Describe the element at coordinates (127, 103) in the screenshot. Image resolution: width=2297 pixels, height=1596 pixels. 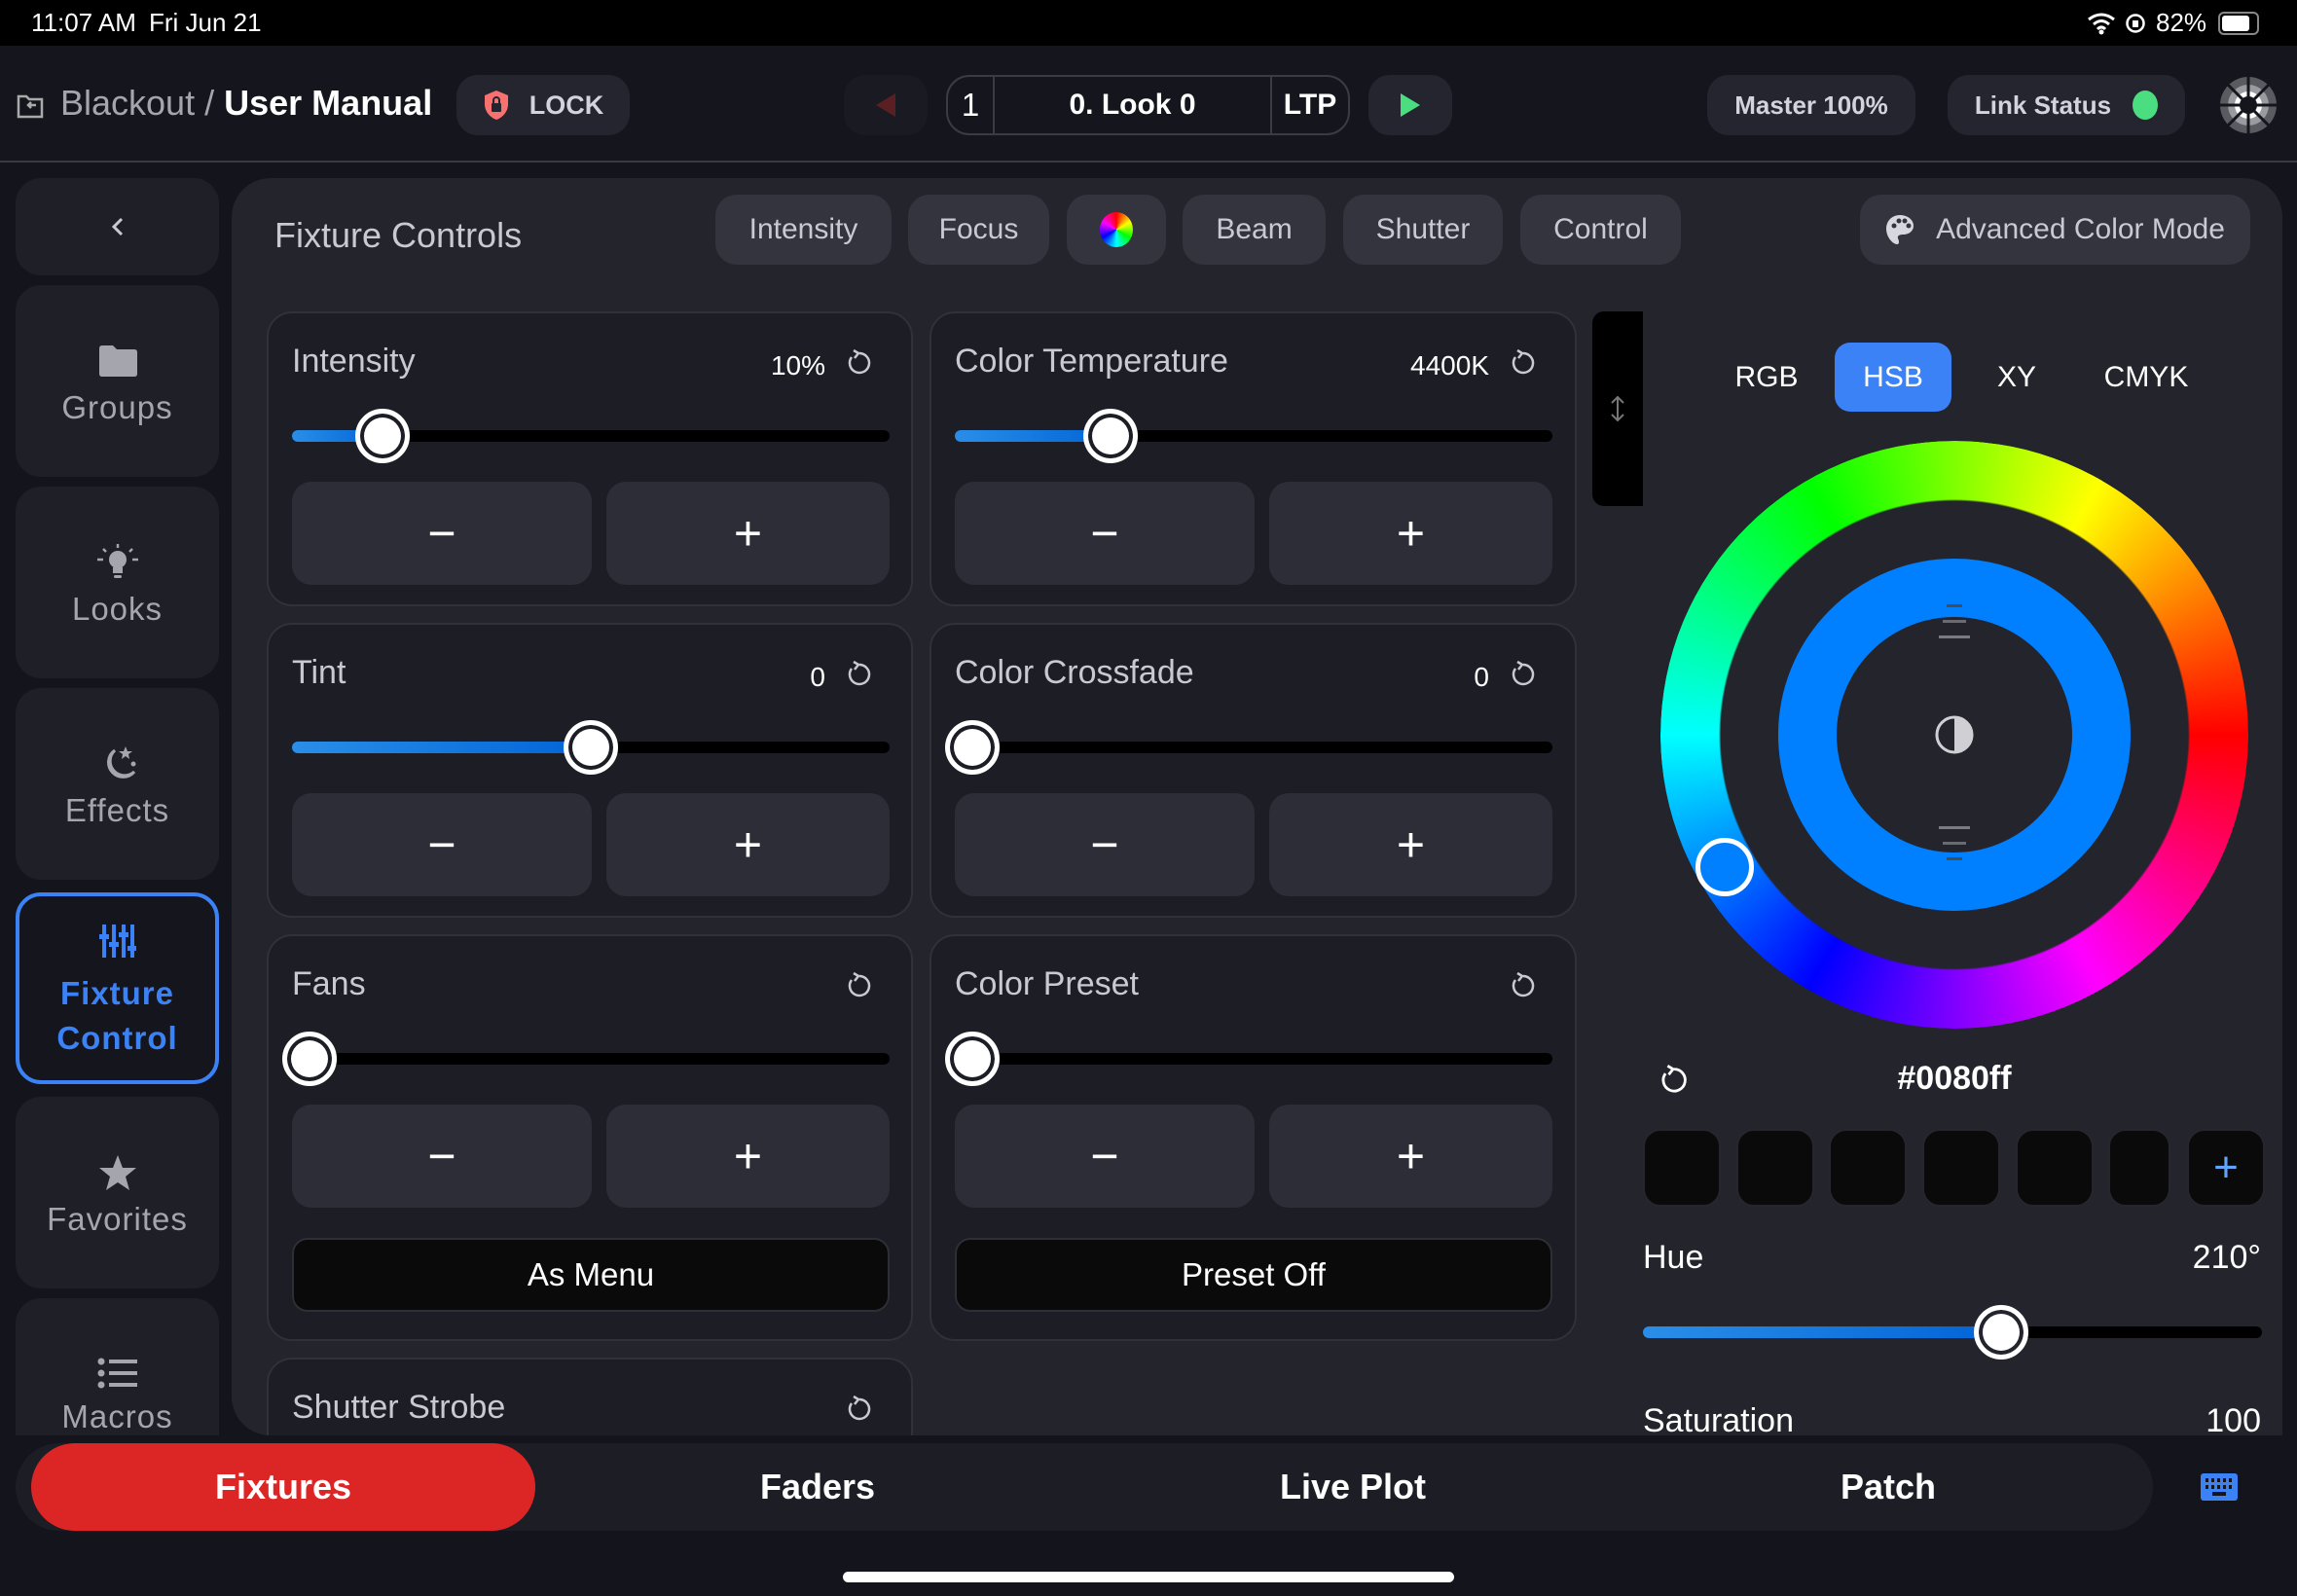
I see `breadcrumb-parent: Blackout` at that location.